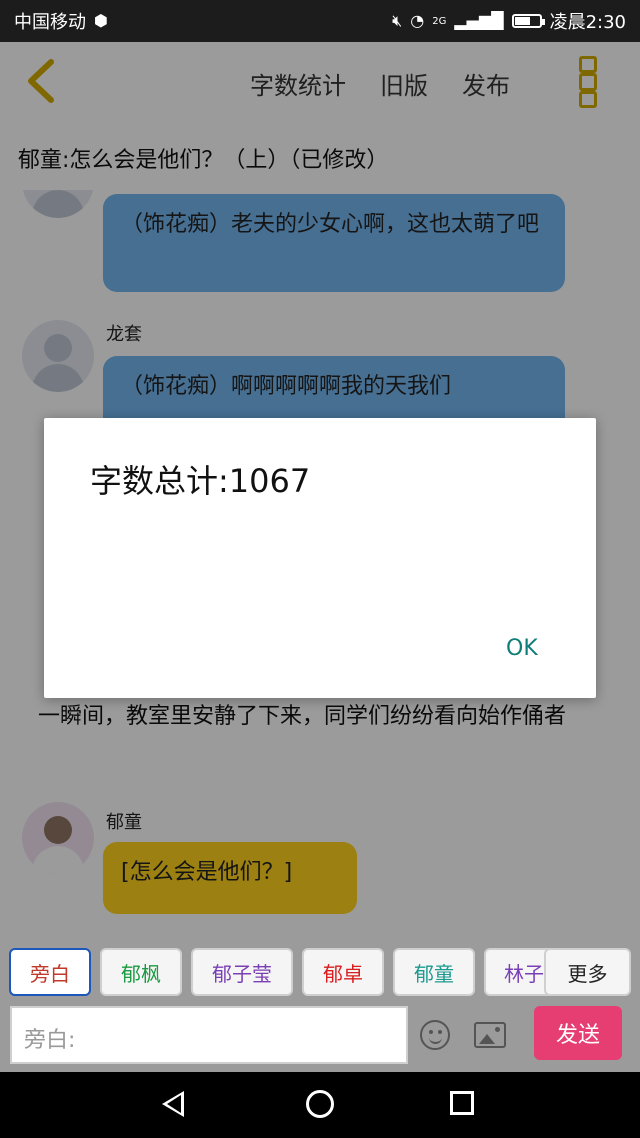 This screenshot has width=640, height=1138. I want to click on character-chip: 郁枫, so click(141, 972).